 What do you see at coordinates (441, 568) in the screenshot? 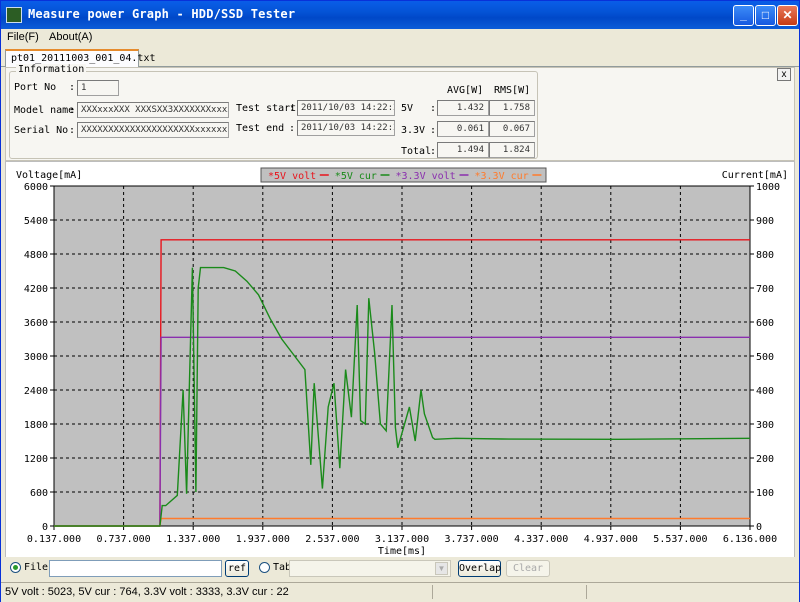
I see `chevron-down-icon: ▼` at bounding box center [441, 568].